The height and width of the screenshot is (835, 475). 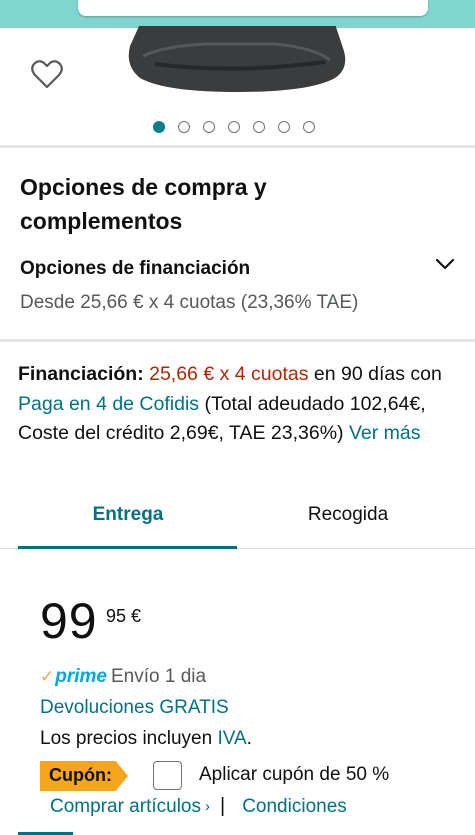 I want to click on prime-logo: prime, so click(x=81, y=676).